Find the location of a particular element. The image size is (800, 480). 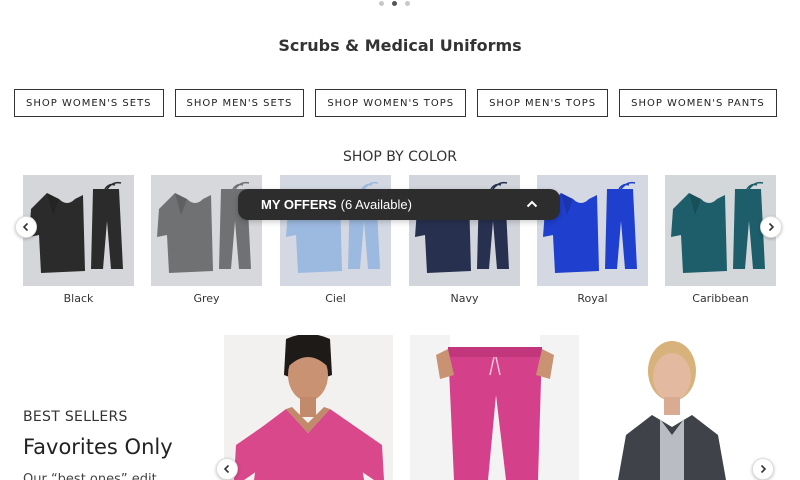

color-label-ciel: Ciel is located at coordinates (335, 298).